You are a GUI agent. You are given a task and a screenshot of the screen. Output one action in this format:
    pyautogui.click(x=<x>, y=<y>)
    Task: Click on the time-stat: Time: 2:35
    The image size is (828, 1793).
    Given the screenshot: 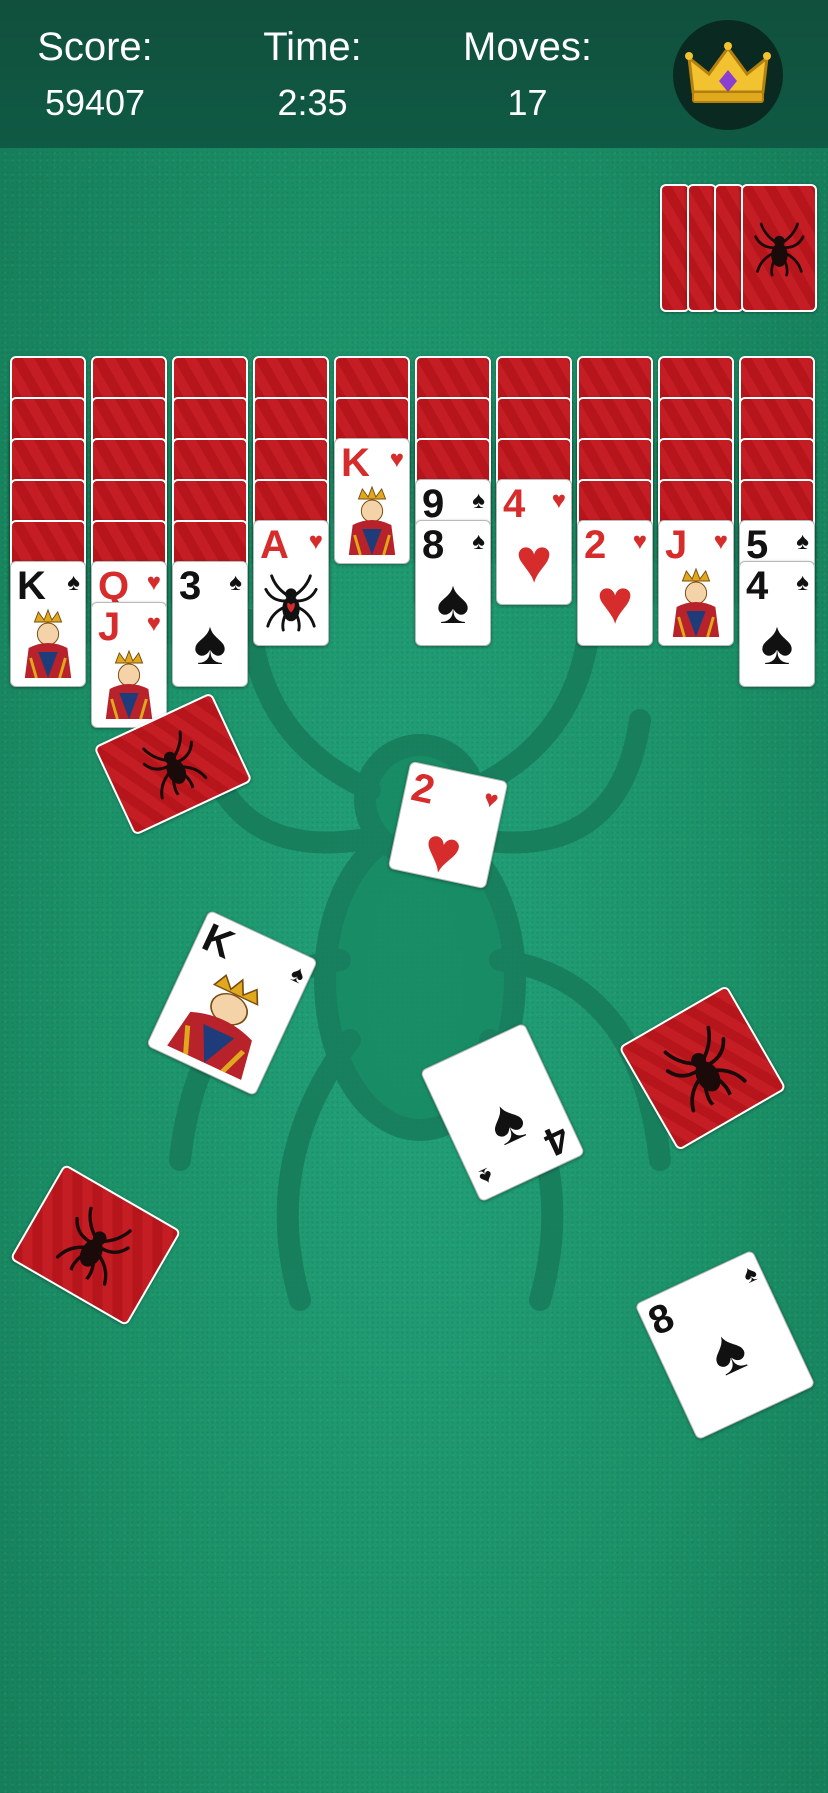 What is the action you would take?
    pyautogui.click(x=312, y=75)
    